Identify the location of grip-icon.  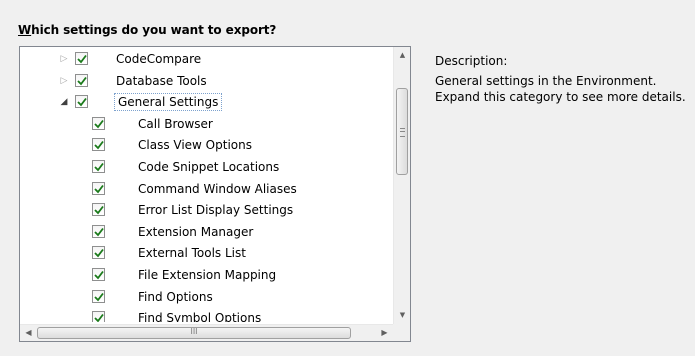
(402, 132).